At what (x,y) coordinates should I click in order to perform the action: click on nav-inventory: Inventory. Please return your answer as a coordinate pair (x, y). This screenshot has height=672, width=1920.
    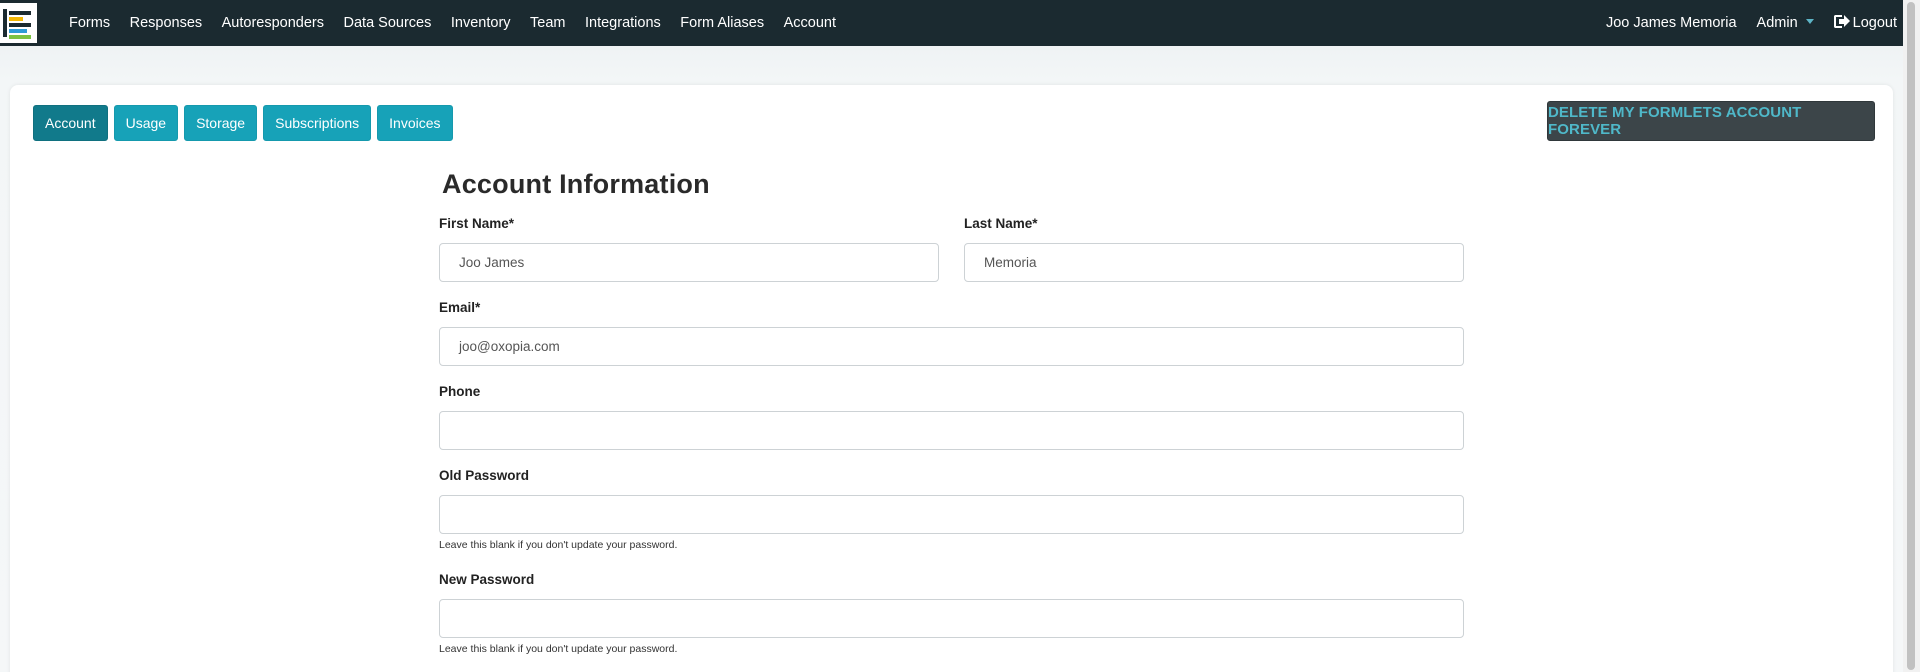
    Looking at the image, I should click on (481, 23).